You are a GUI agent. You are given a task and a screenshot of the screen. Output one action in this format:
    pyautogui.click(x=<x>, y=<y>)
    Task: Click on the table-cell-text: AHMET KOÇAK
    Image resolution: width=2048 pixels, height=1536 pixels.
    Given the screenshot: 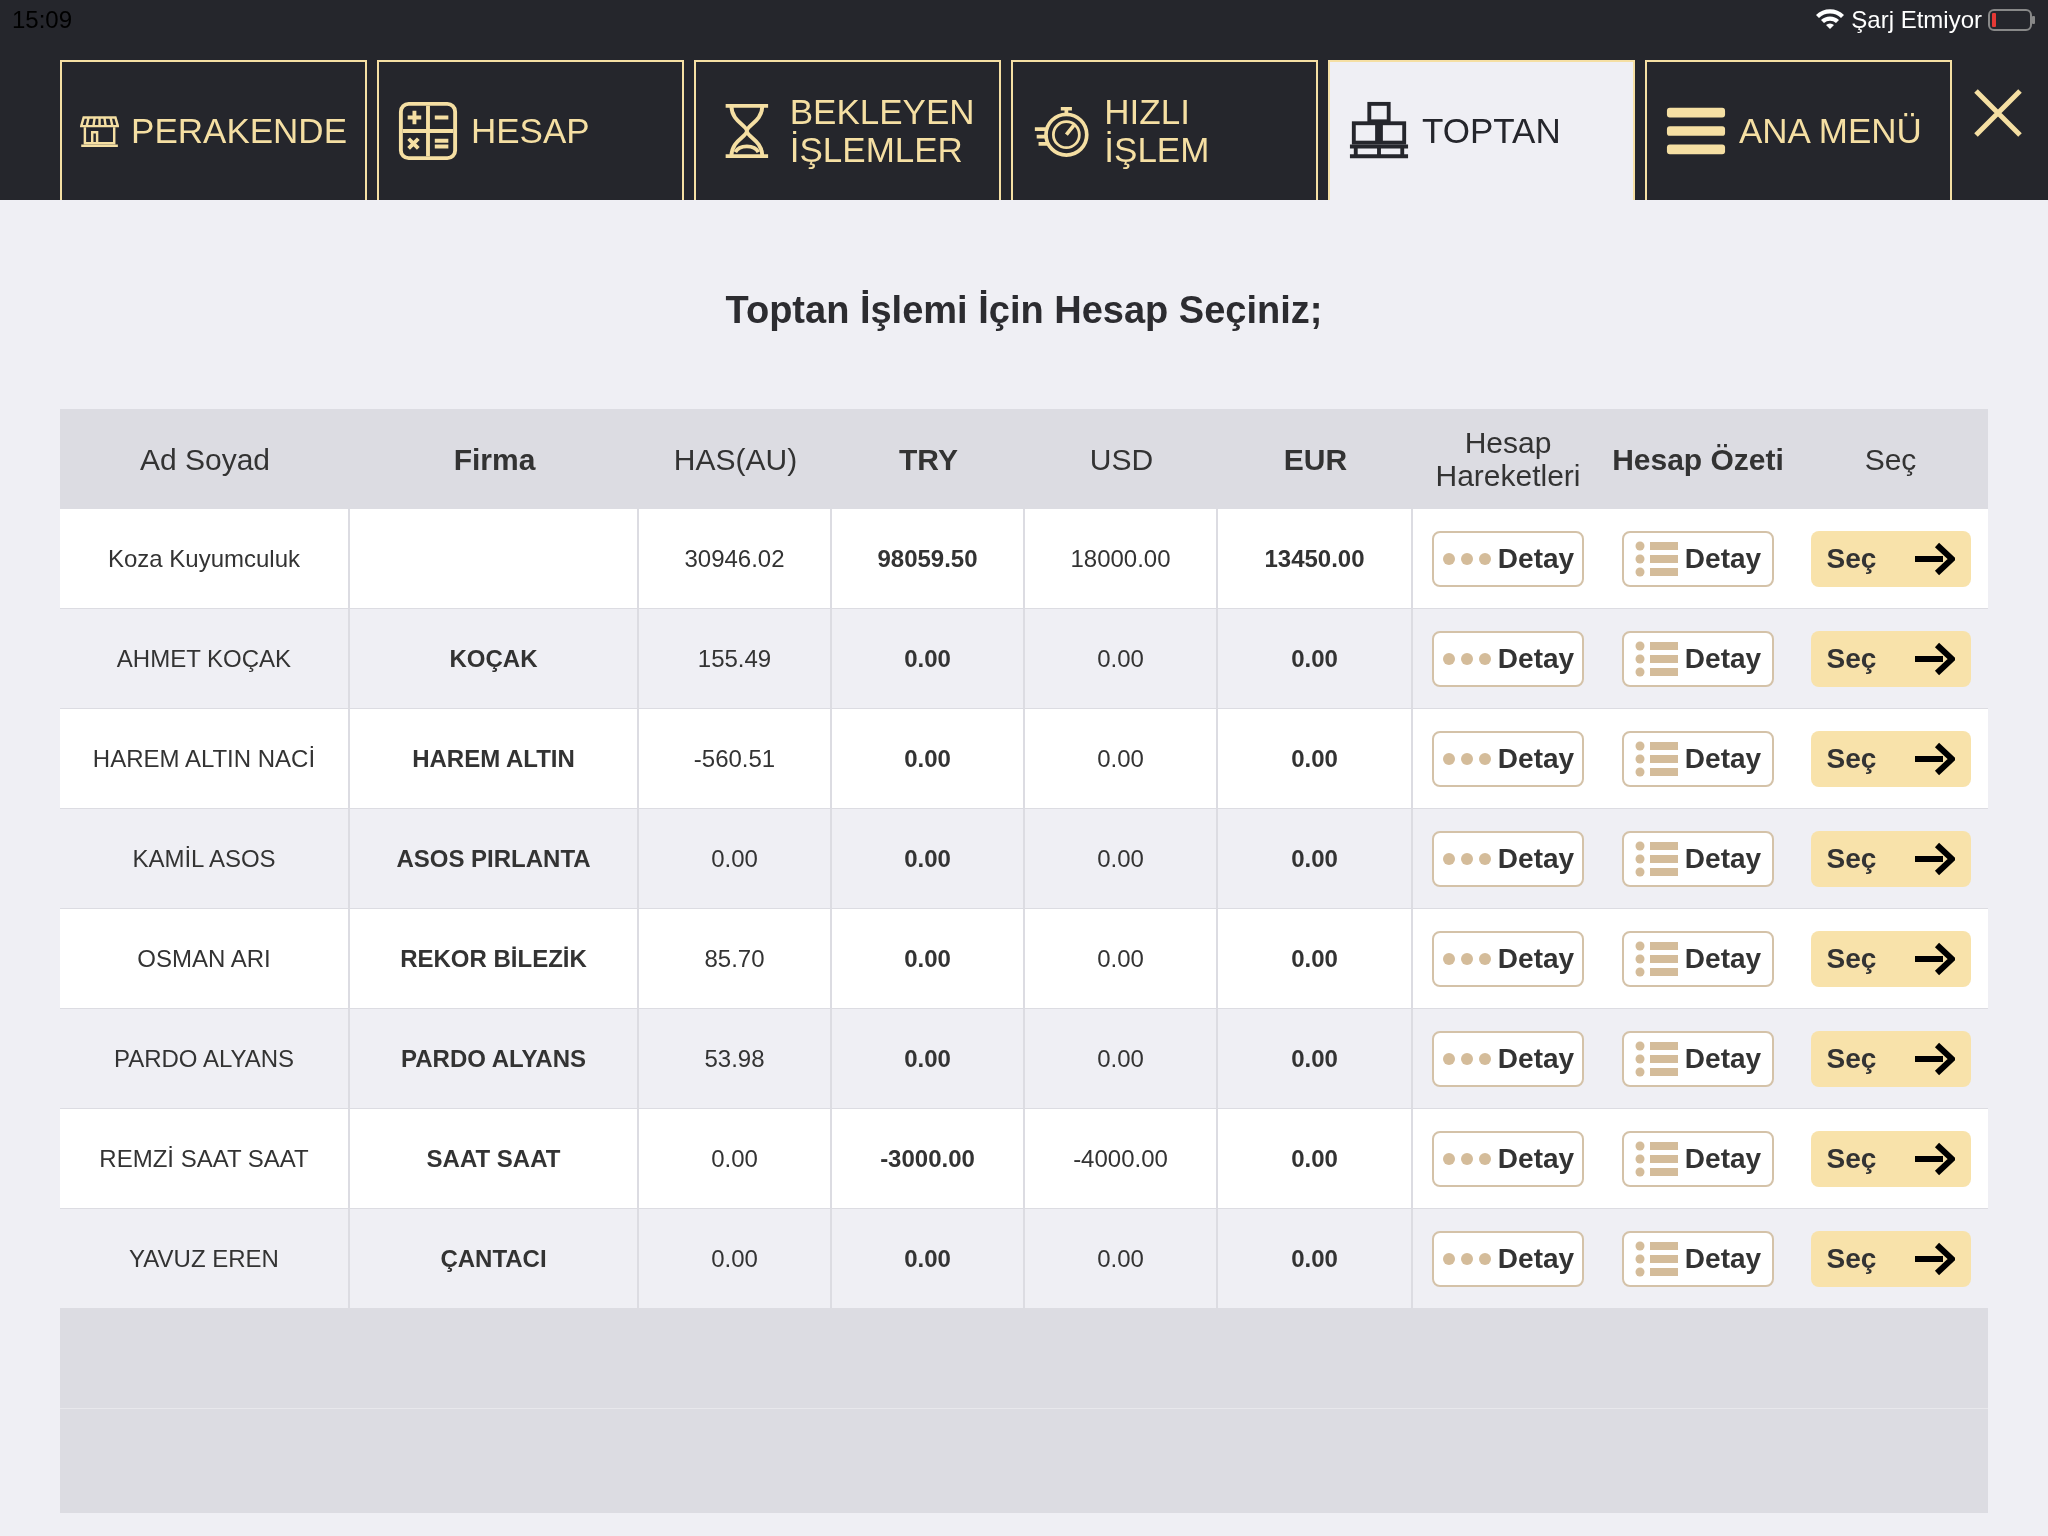 What is the action you would take?
    pyautogui.click(x=204, y=658)
    